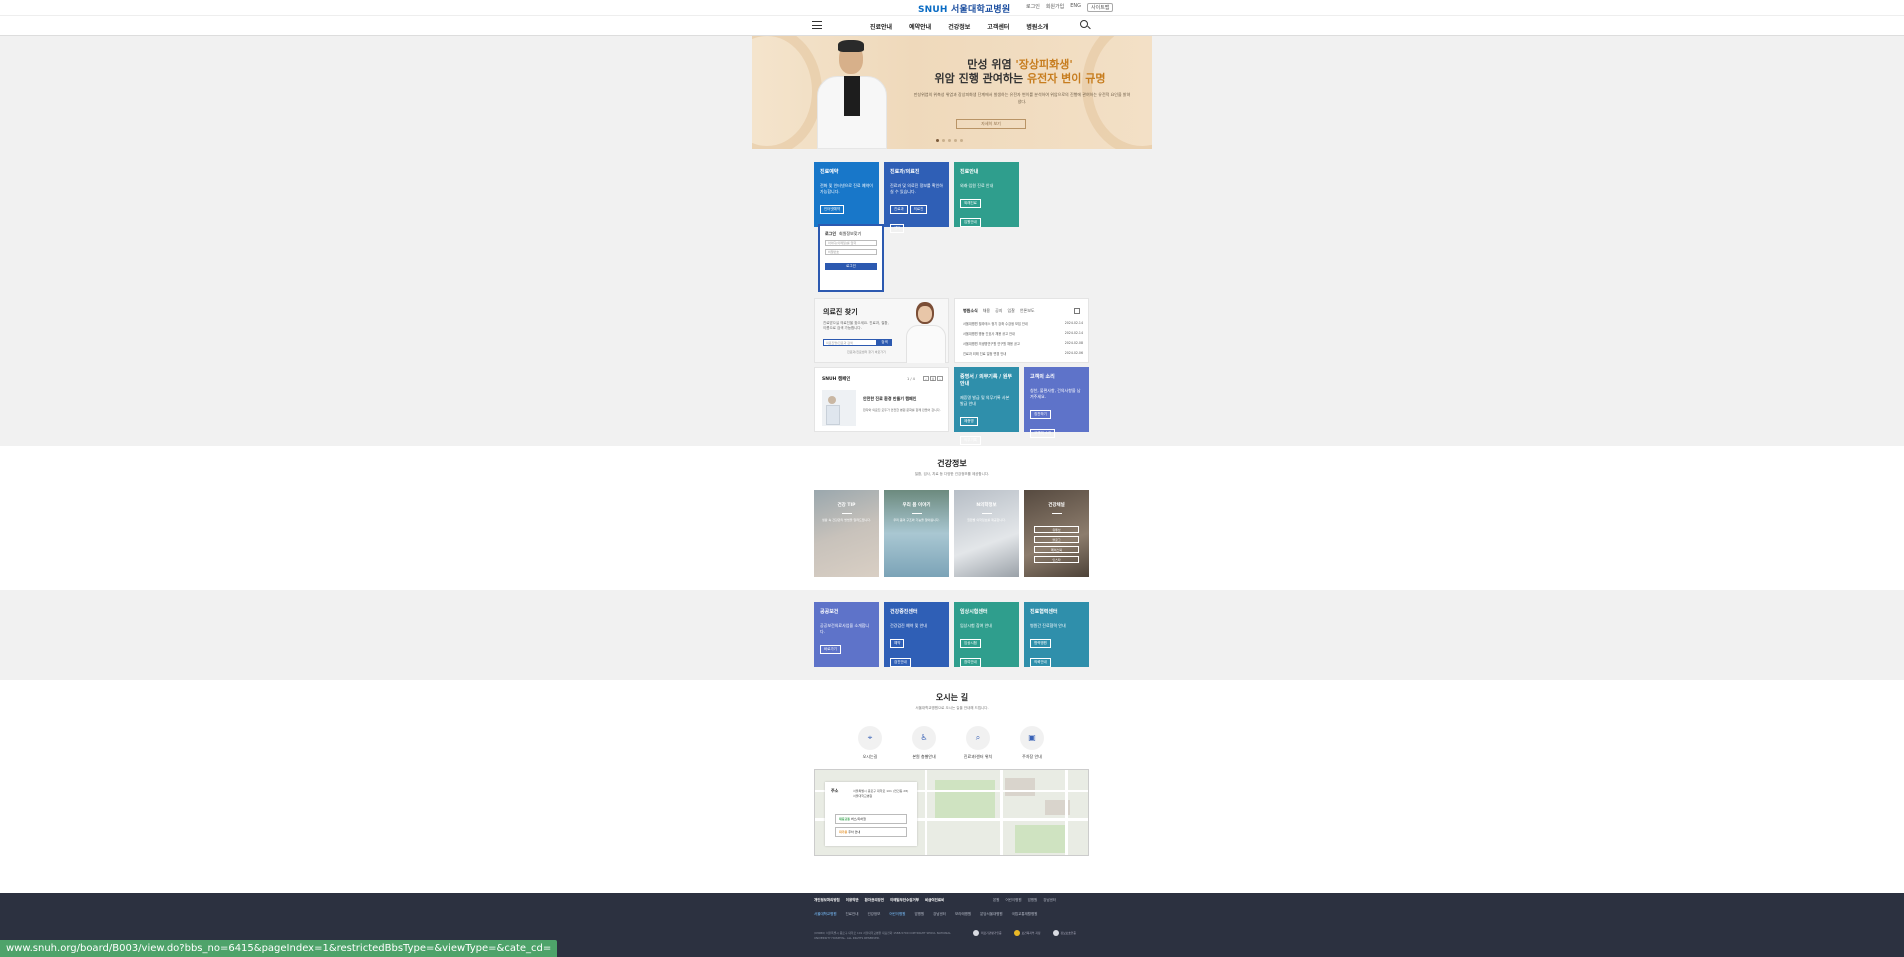  I want to click on blog-button: 블로그, so click(1056, 539).